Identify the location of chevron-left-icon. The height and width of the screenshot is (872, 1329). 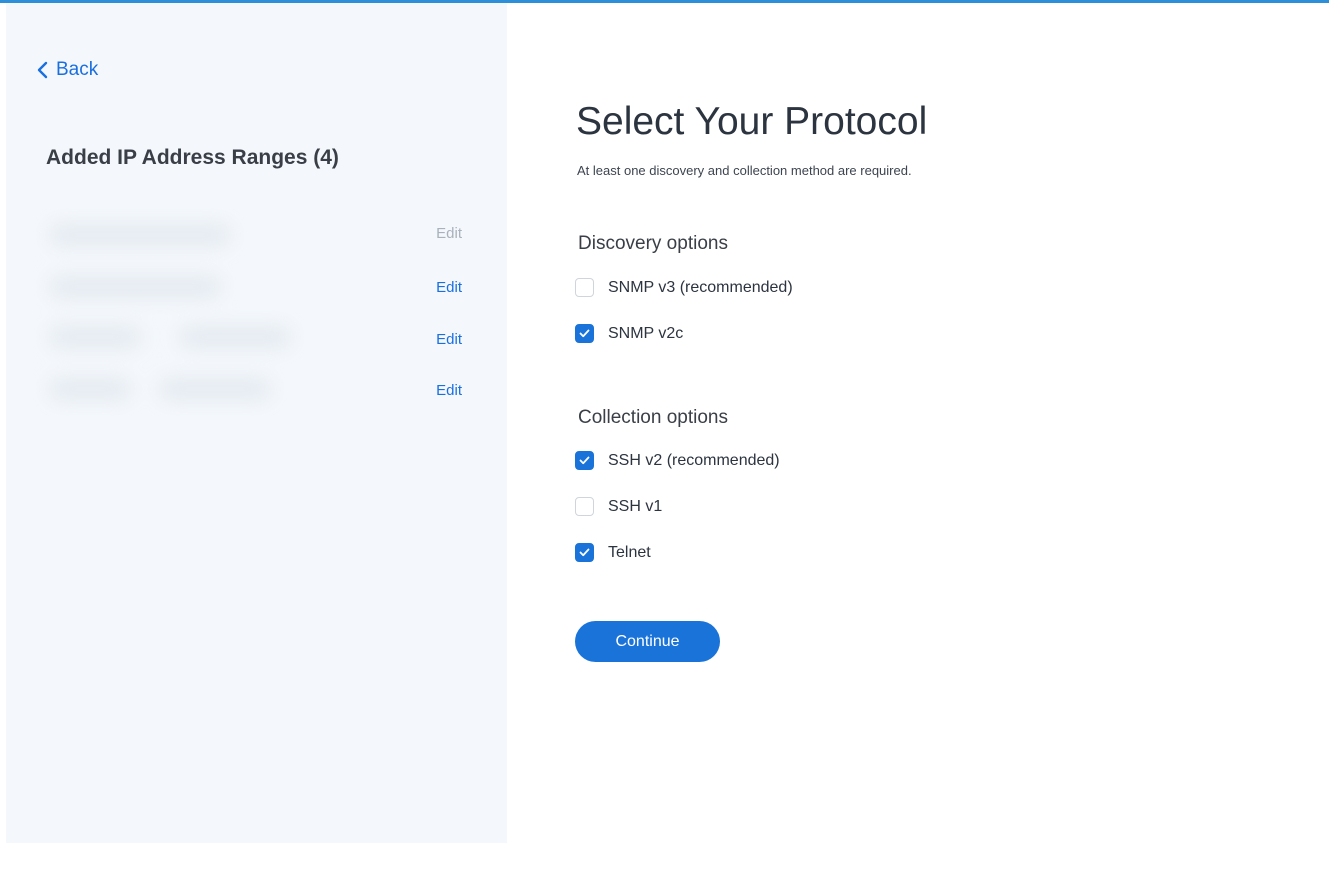
(42, 70).